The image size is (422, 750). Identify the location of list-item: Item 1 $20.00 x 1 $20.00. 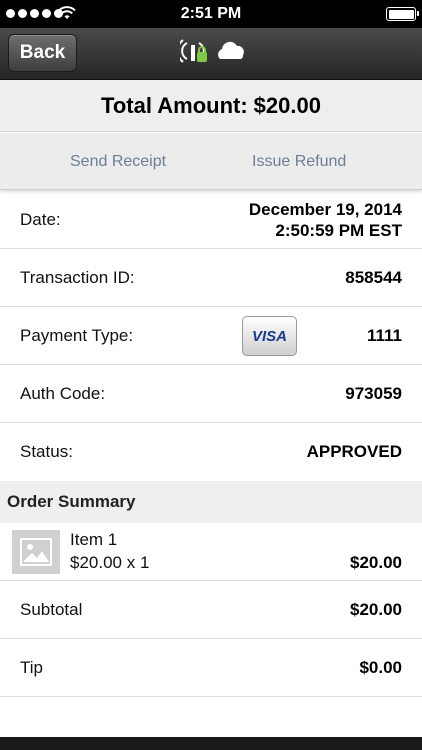
(211, 552).